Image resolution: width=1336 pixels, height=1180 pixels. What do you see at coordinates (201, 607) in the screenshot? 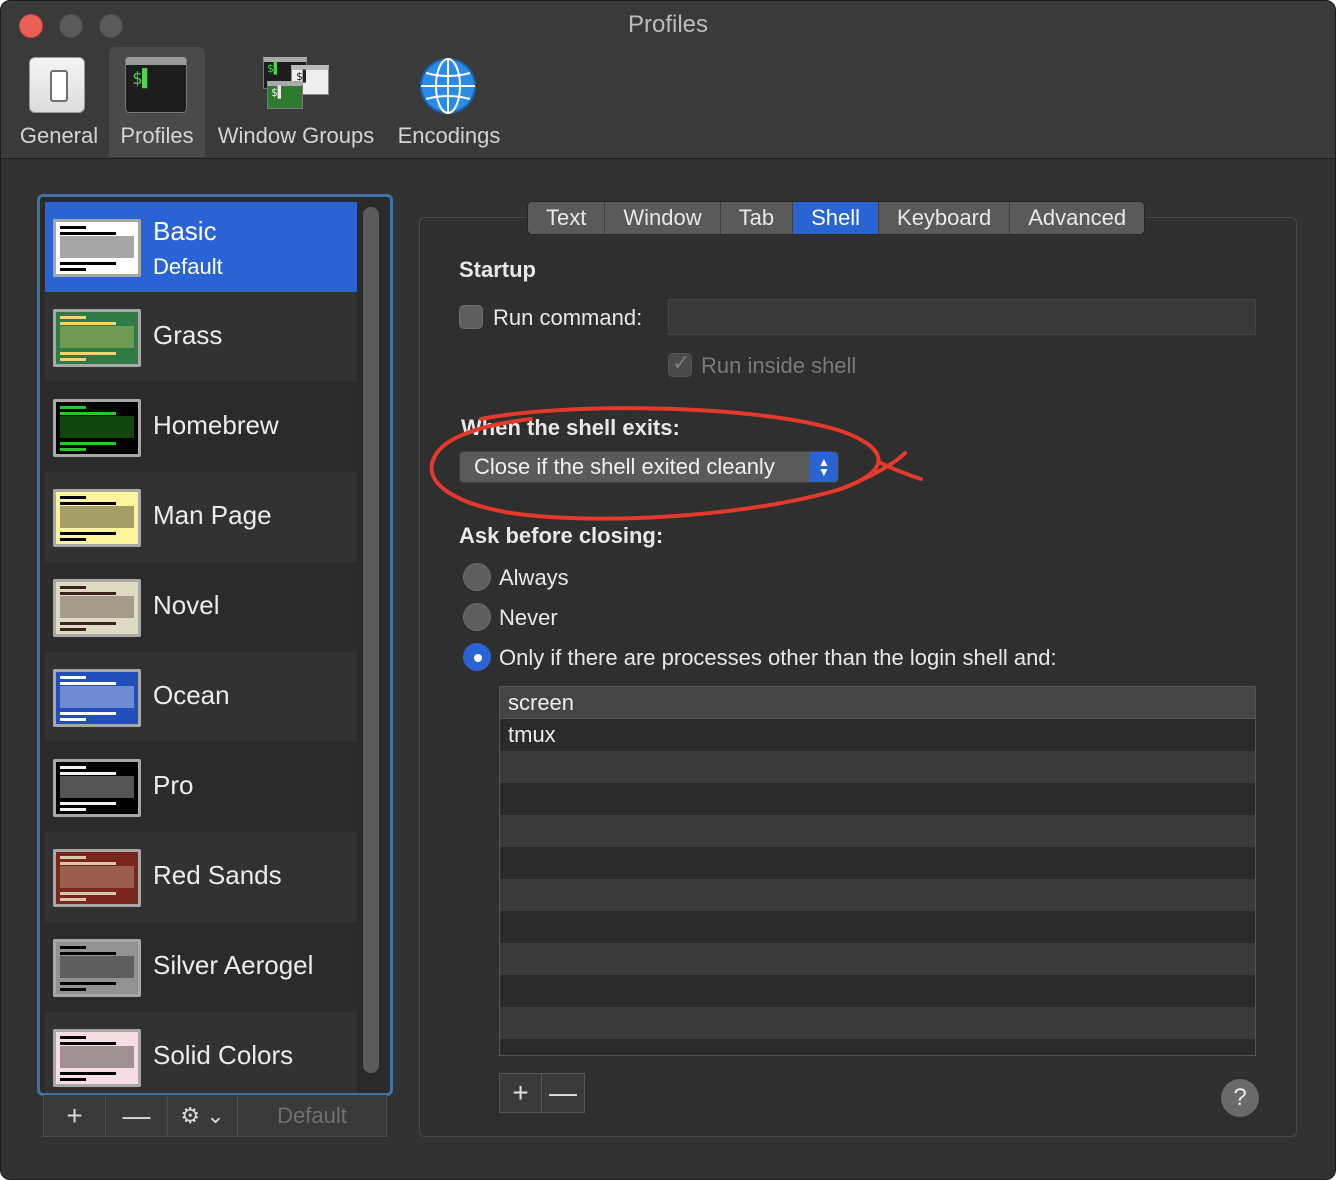
I see `profile-row-novel: Novel` at bounding box center [201, 607].